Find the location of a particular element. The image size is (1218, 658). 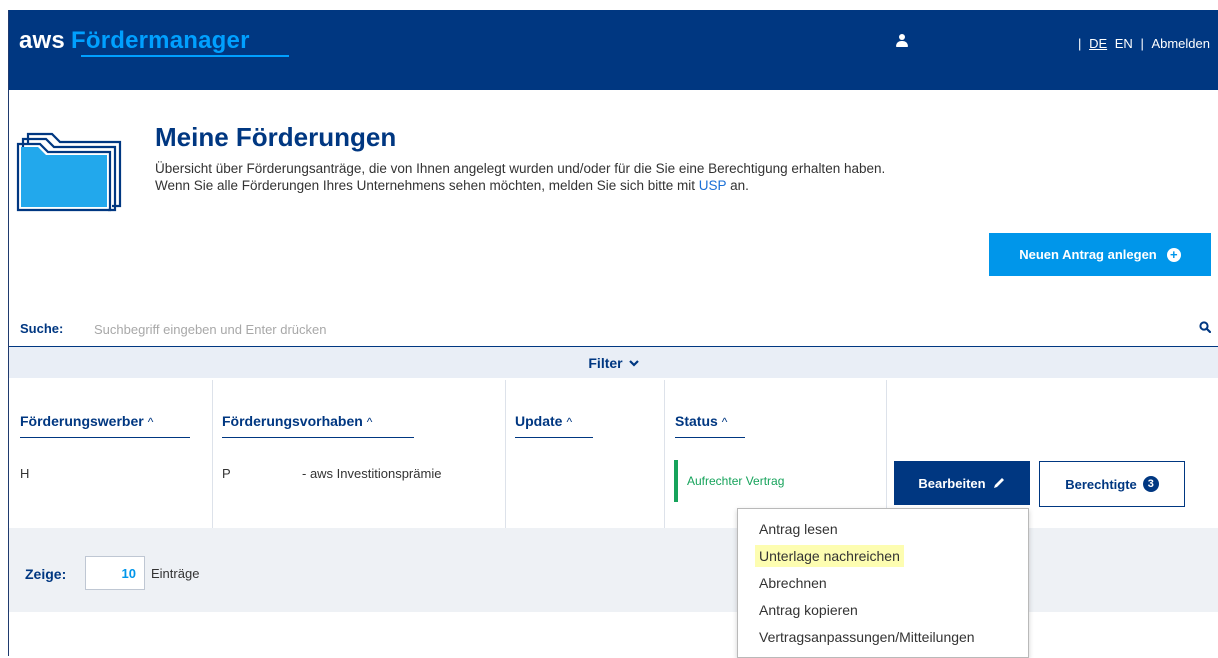

edit-button: Bearbeiten is located at coordinates (962, 483).